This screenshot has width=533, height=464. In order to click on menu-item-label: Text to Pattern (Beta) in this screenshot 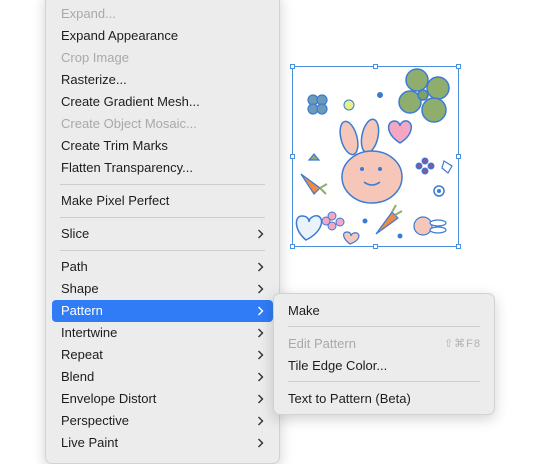, I will do `click(349, 398)`.